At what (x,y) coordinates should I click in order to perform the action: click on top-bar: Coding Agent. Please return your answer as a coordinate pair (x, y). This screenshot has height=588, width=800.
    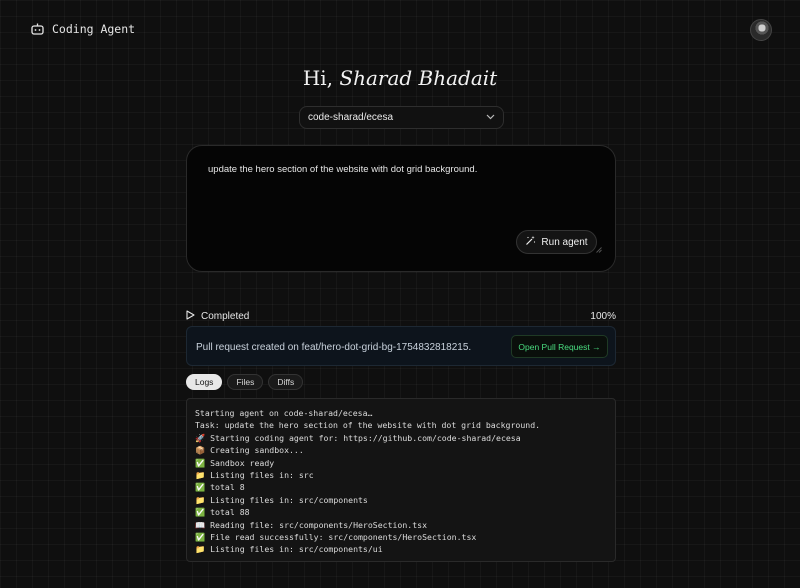
    Looking at the image, I should click on (400, 30).